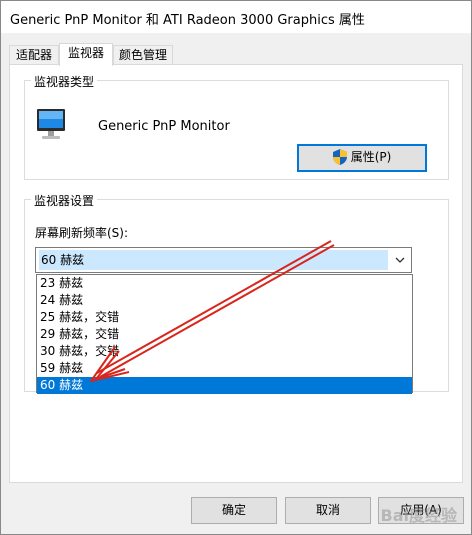  Describe the element at coordinates (64, 81) in the screenshot. I see `monitor-type-title: 监视器类型` at that location.